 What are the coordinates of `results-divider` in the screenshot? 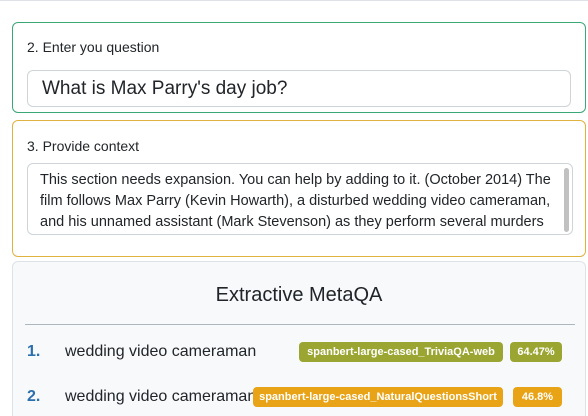 It's located at (300, 324).